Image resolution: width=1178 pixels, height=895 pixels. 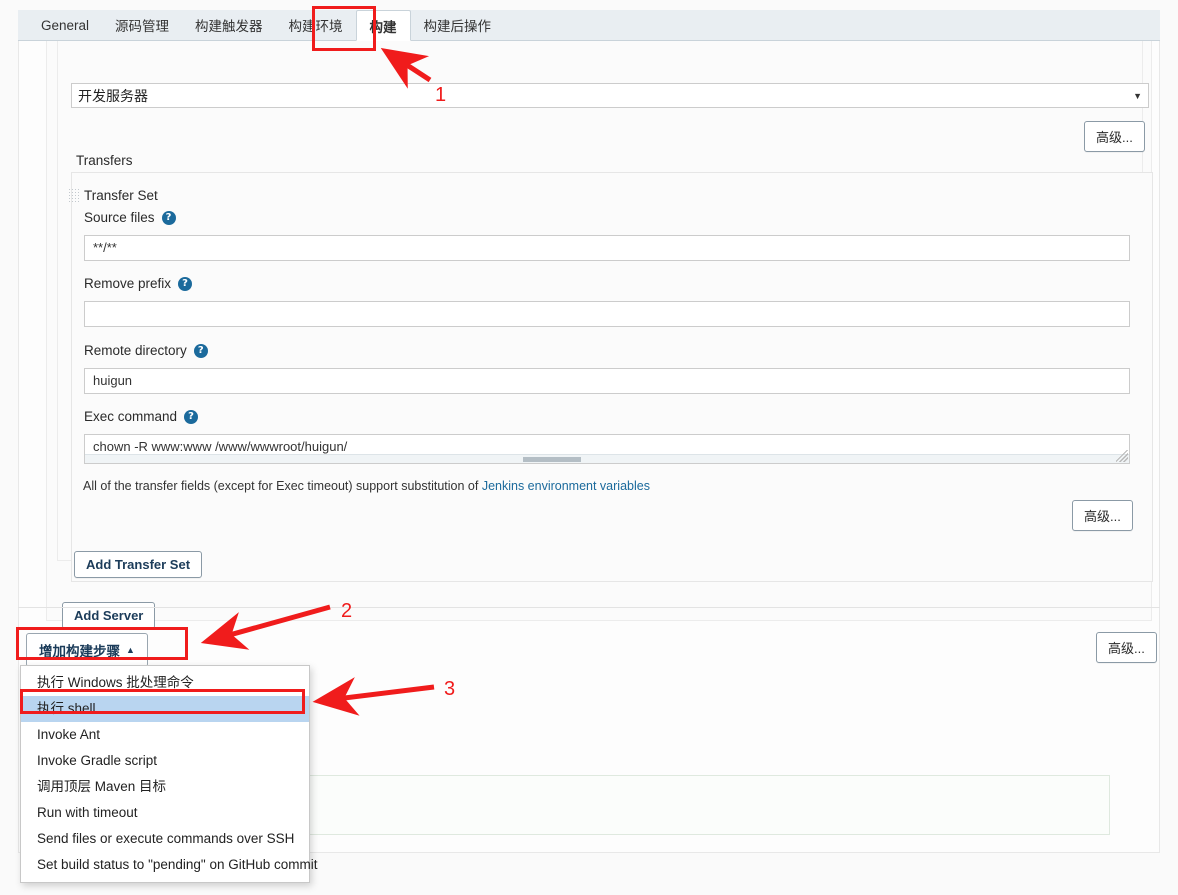 I want to click on tab-post-build: 构建后操作, so click(x=458, y=25).